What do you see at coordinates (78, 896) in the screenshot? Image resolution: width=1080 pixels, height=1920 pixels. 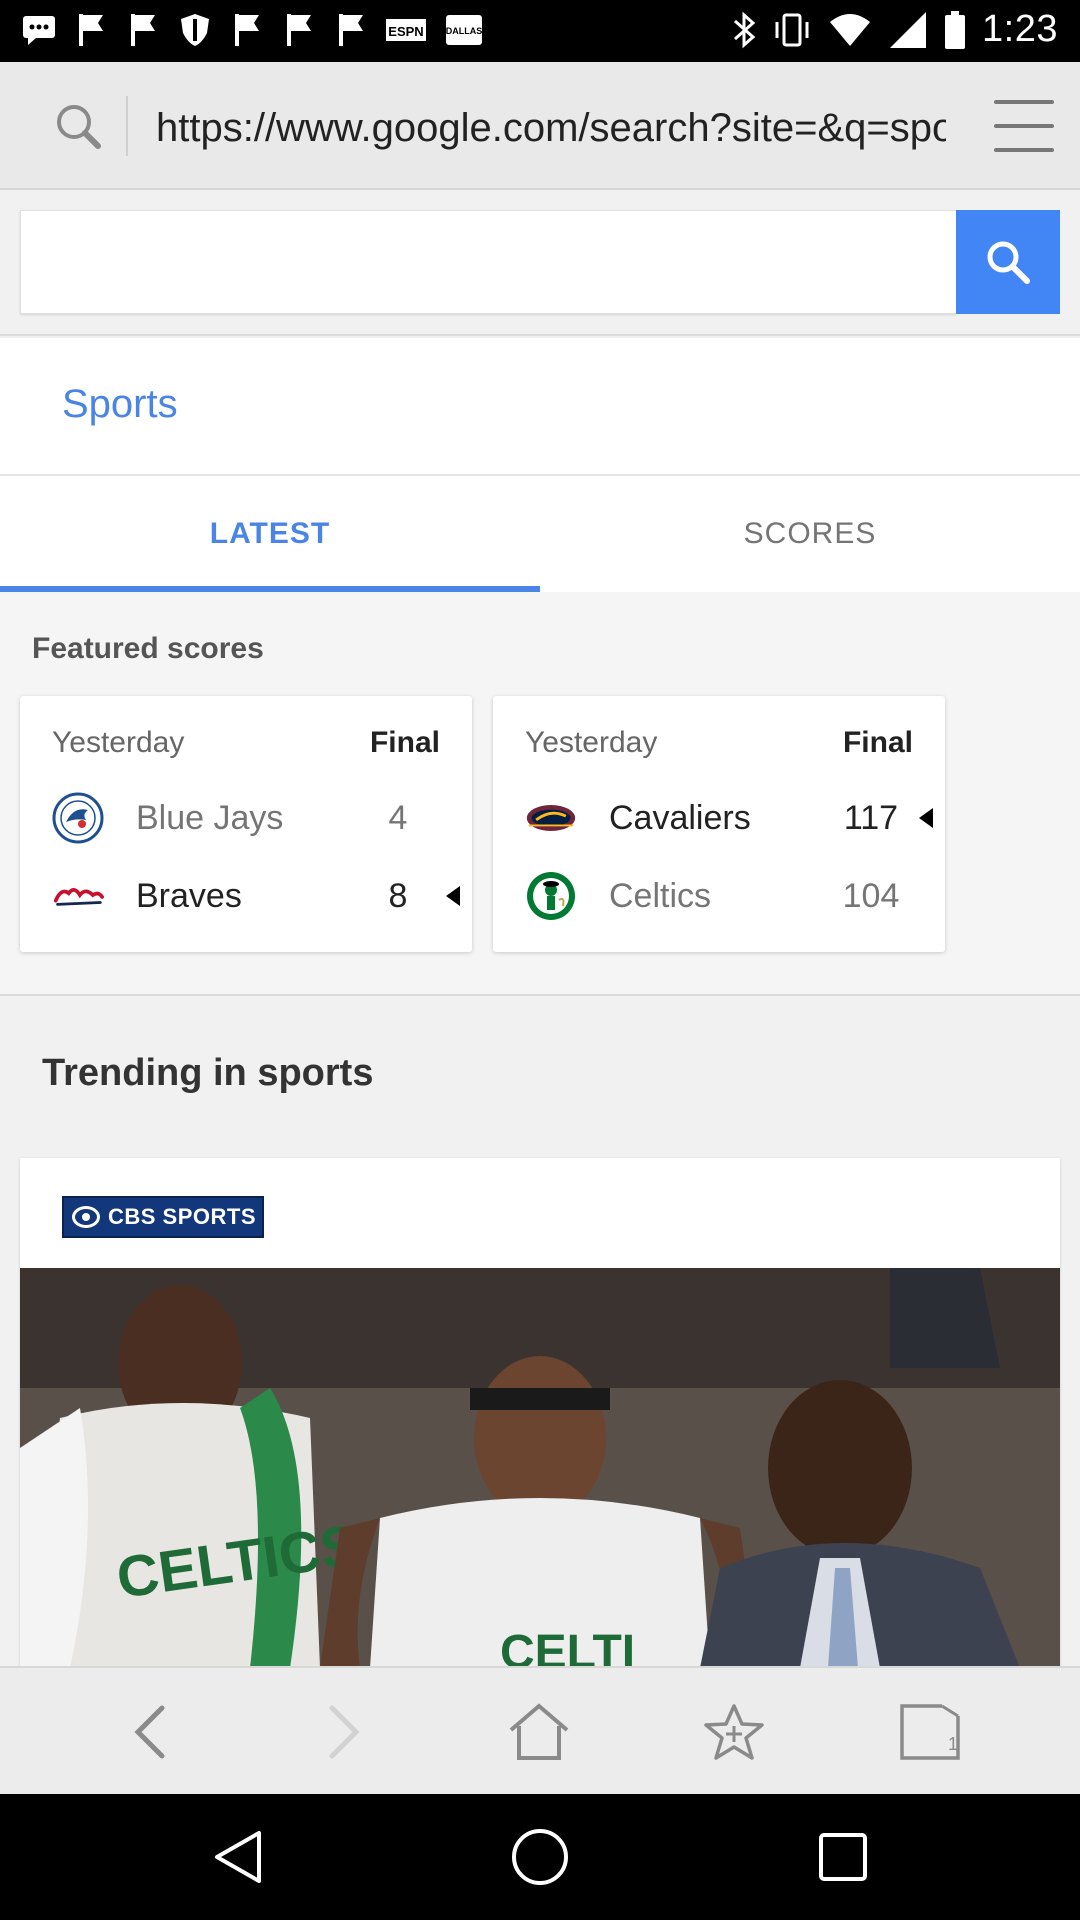 I see `braves-logo-icon` at bounding box center [78, 896].